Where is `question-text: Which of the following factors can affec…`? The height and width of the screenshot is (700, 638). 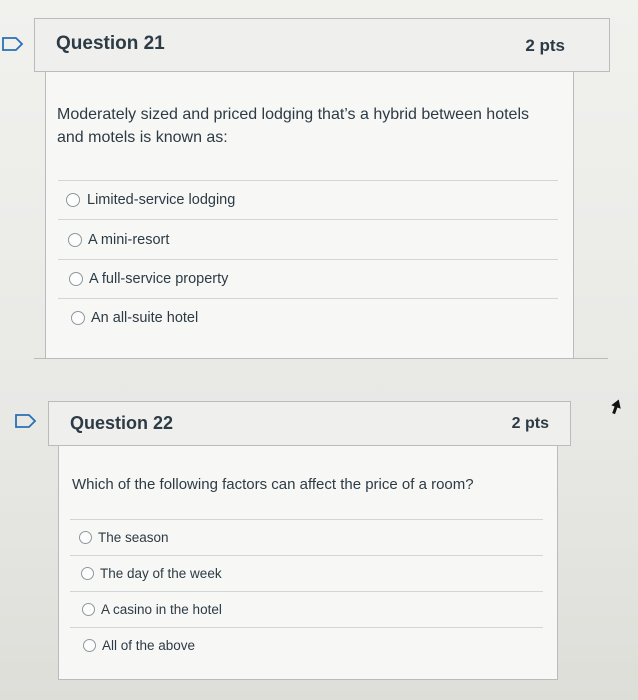 question-text: Which of the following factors can affec… is located at coordinates (273, 484).